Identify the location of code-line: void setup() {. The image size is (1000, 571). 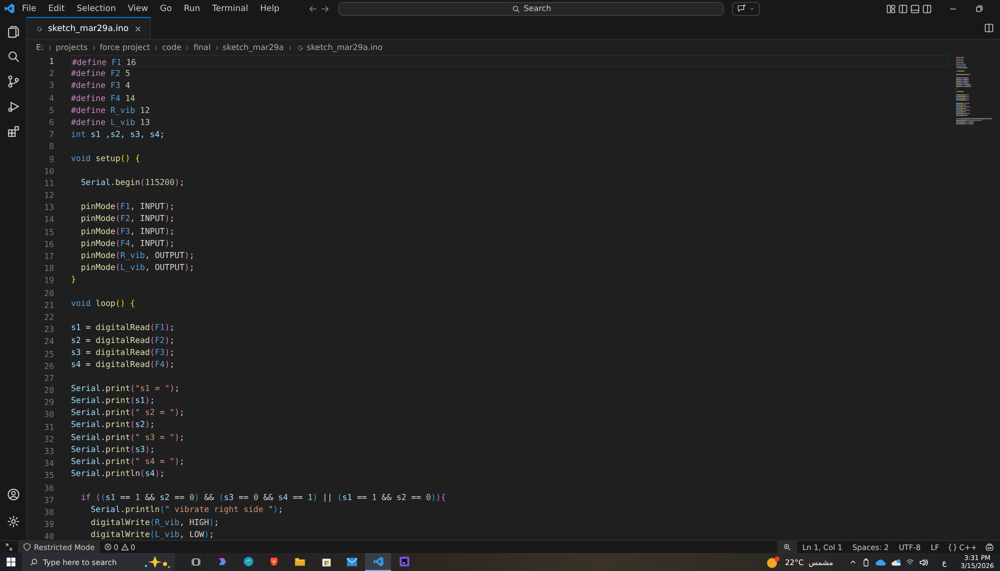
(105, 158).